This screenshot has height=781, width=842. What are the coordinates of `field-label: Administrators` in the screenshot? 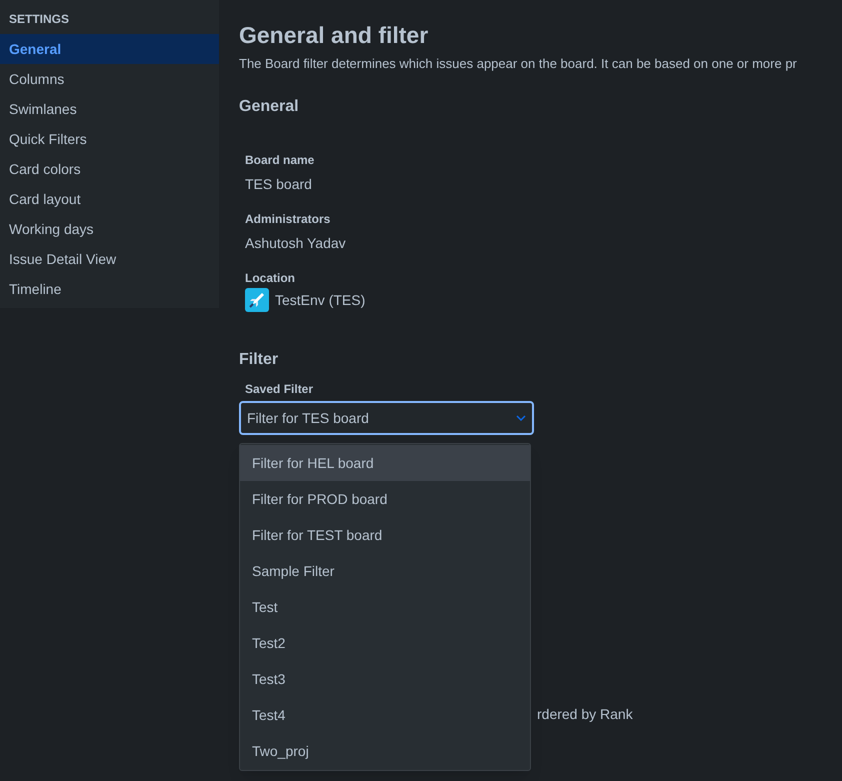 It's located at (288, 219).